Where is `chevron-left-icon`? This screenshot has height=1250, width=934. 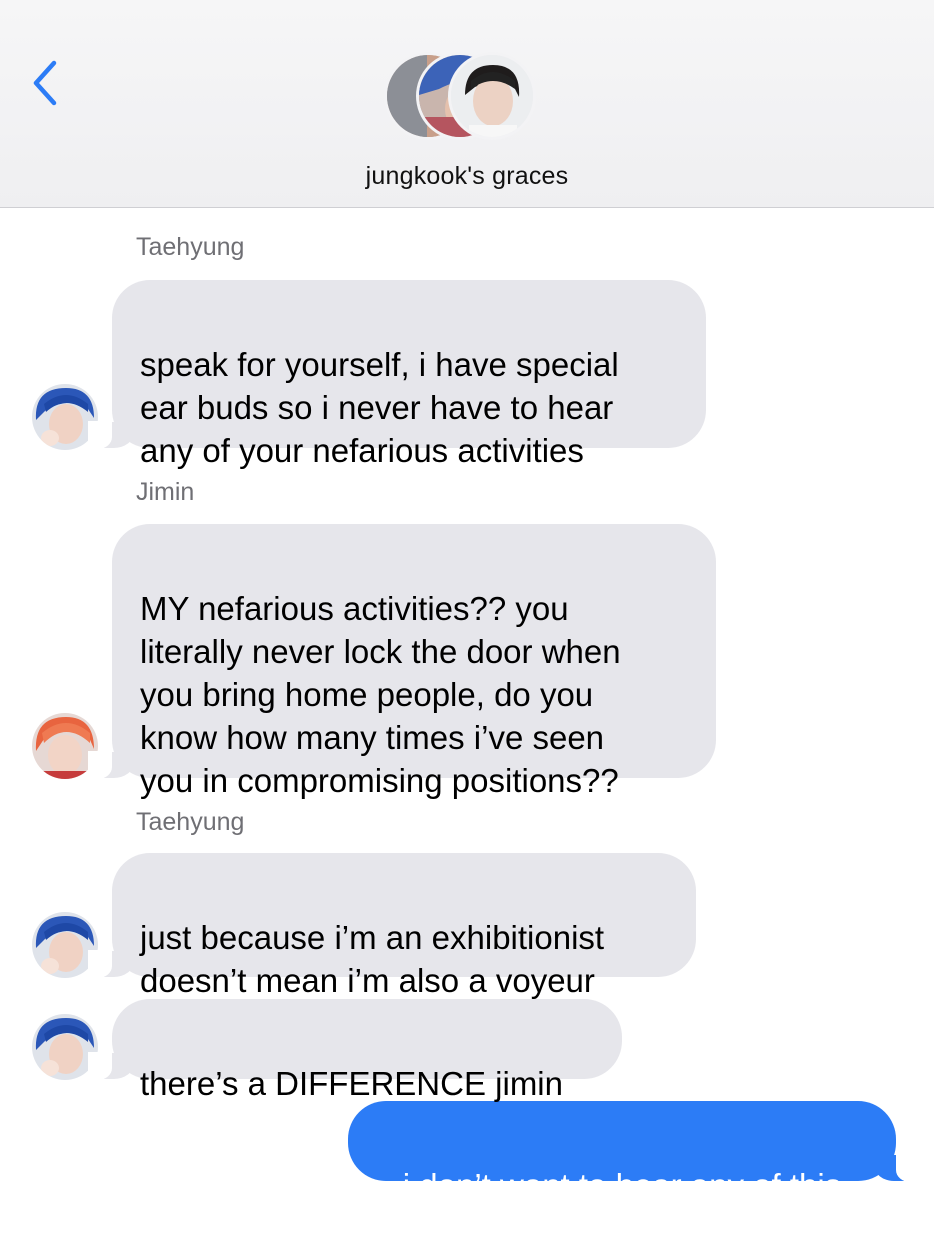 chevron-left-icon is located at coordinates (45, 83).